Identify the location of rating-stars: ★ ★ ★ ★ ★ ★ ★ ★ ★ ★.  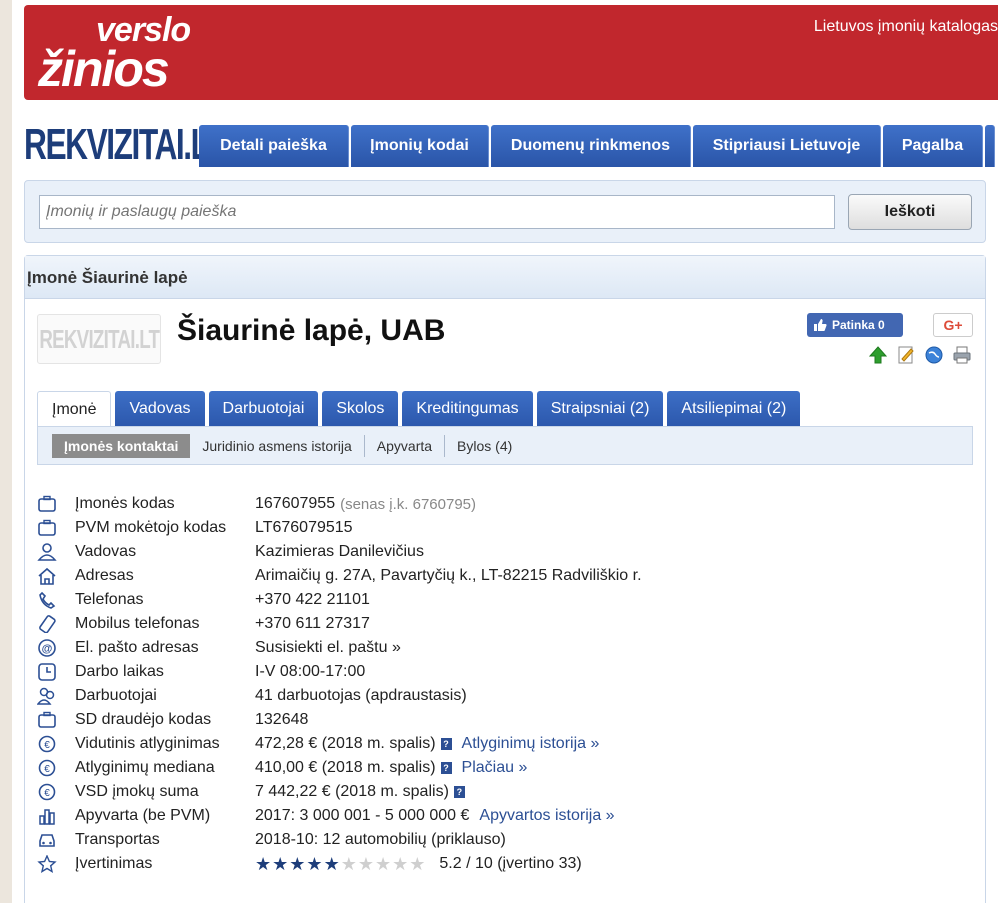
(340, 864).